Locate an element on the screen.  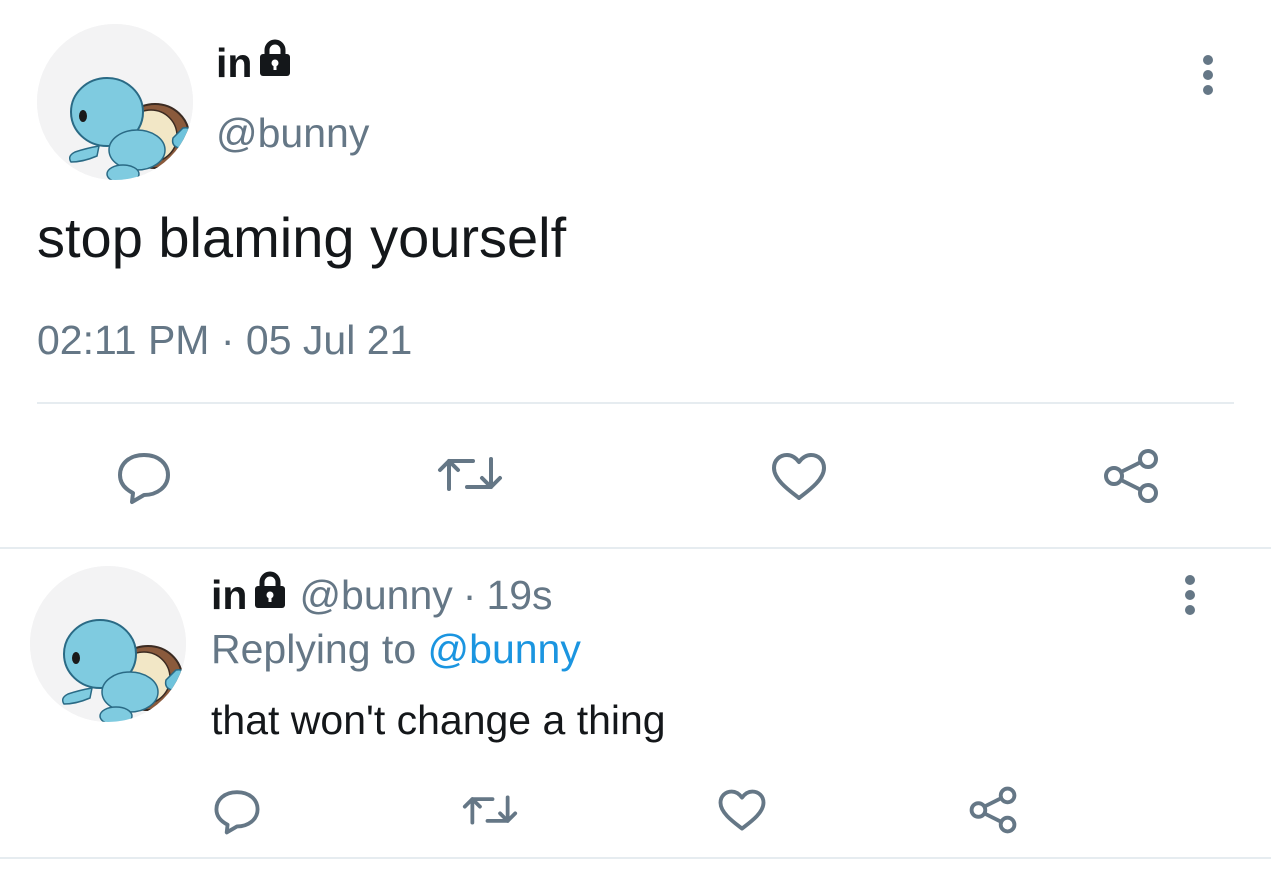
tweet-timestamp: 02:11 PM · 05 Jul 21 is located at coordinates (224, 340).